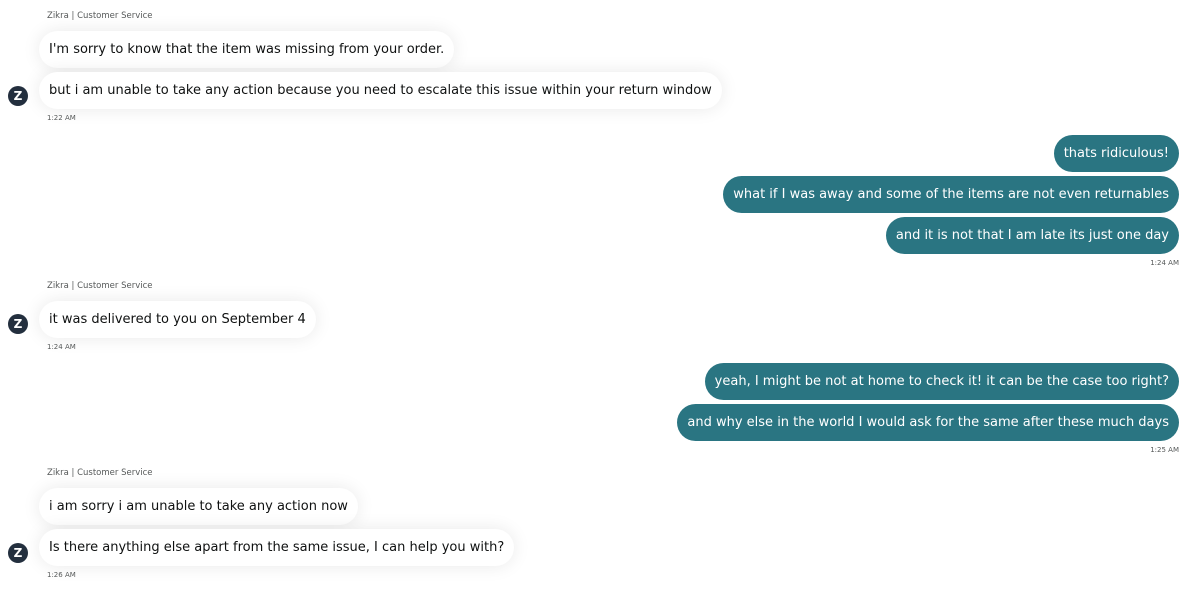  Describe the element at coordinates (61, 575) in the screenshot. I see `message-timestamp: 1:26 AM` at that location.